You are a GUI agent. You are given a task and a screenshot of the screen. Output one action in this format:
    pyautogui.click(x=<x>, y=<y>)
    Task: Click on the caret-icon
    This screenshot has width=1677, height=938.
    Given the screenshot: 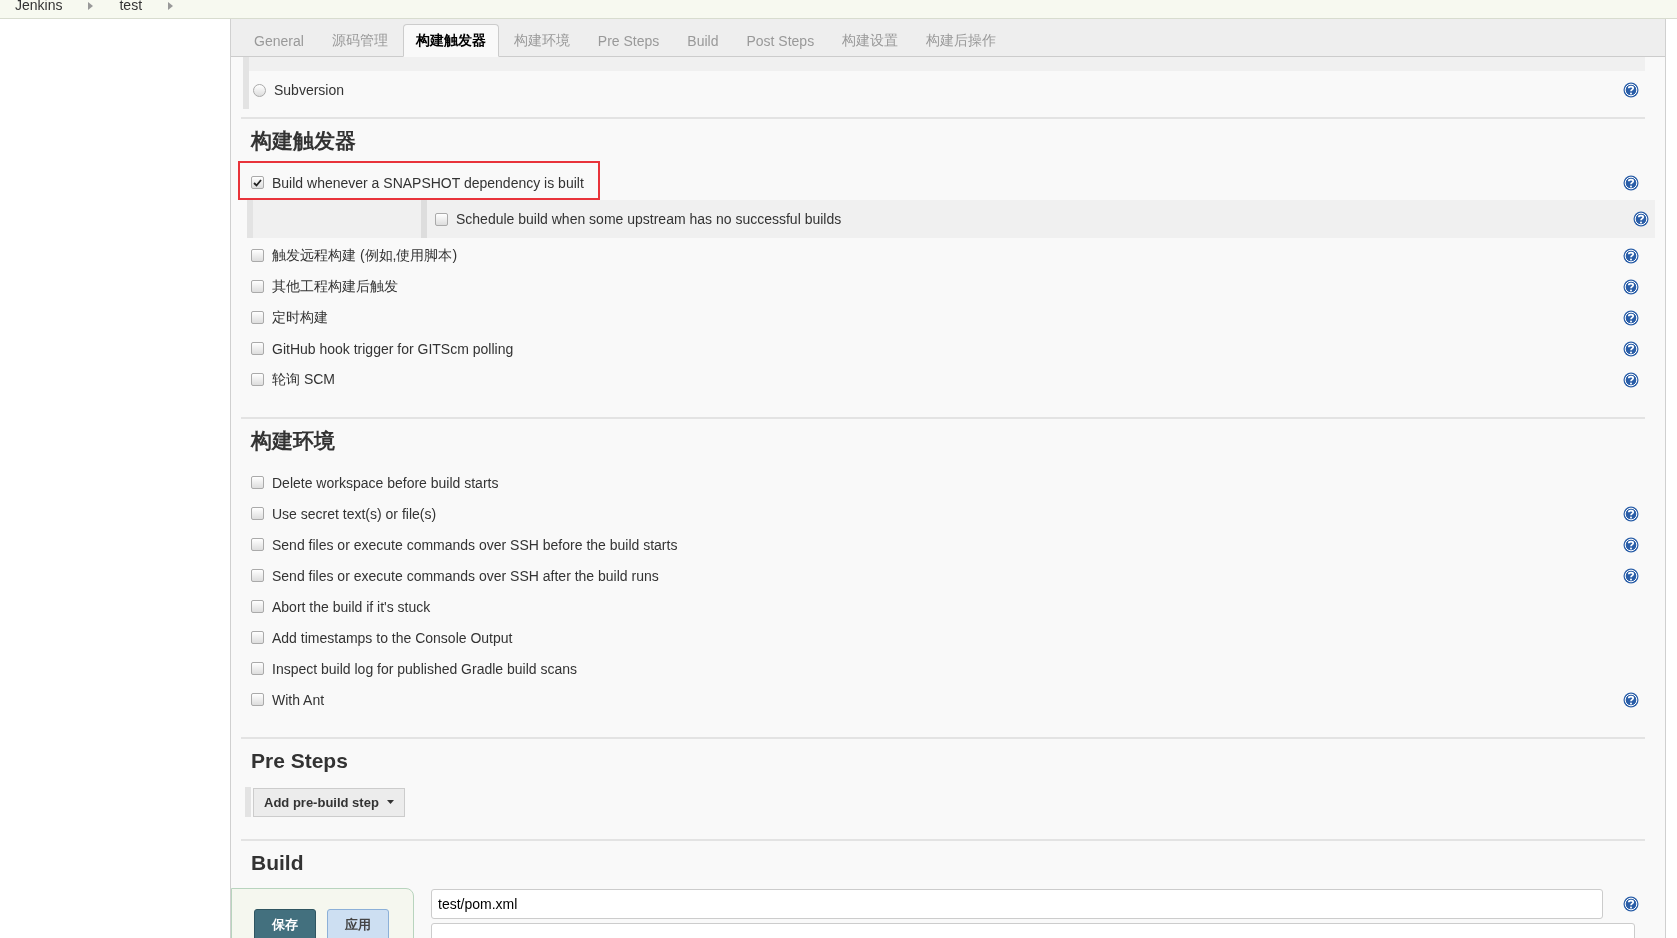 What is the action you would take?
    pyautogui.click(x=390, y=802)
    